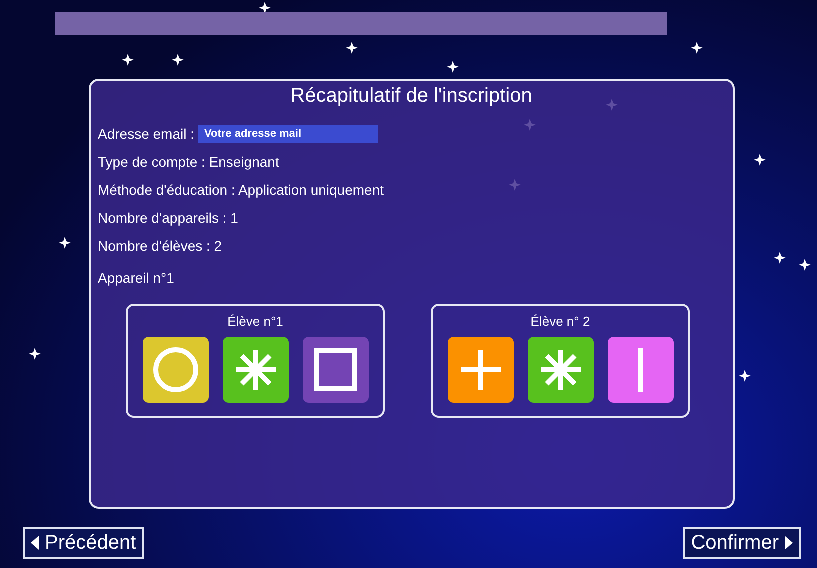  What do you see at coordinates (411, 96) in the screenshot?
I see `panel-title: Récapitulatif de l'inscription` at bounding box center [411, 96].